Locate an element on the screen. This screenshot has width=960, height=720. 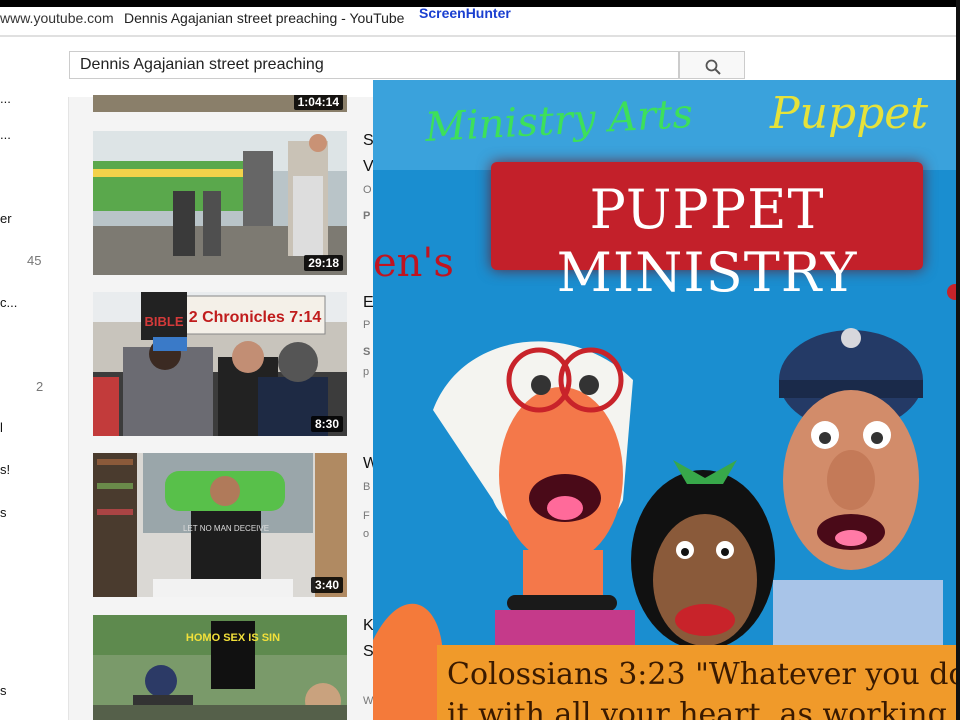
sidebar-item: er is located at coordinates (6, 218).